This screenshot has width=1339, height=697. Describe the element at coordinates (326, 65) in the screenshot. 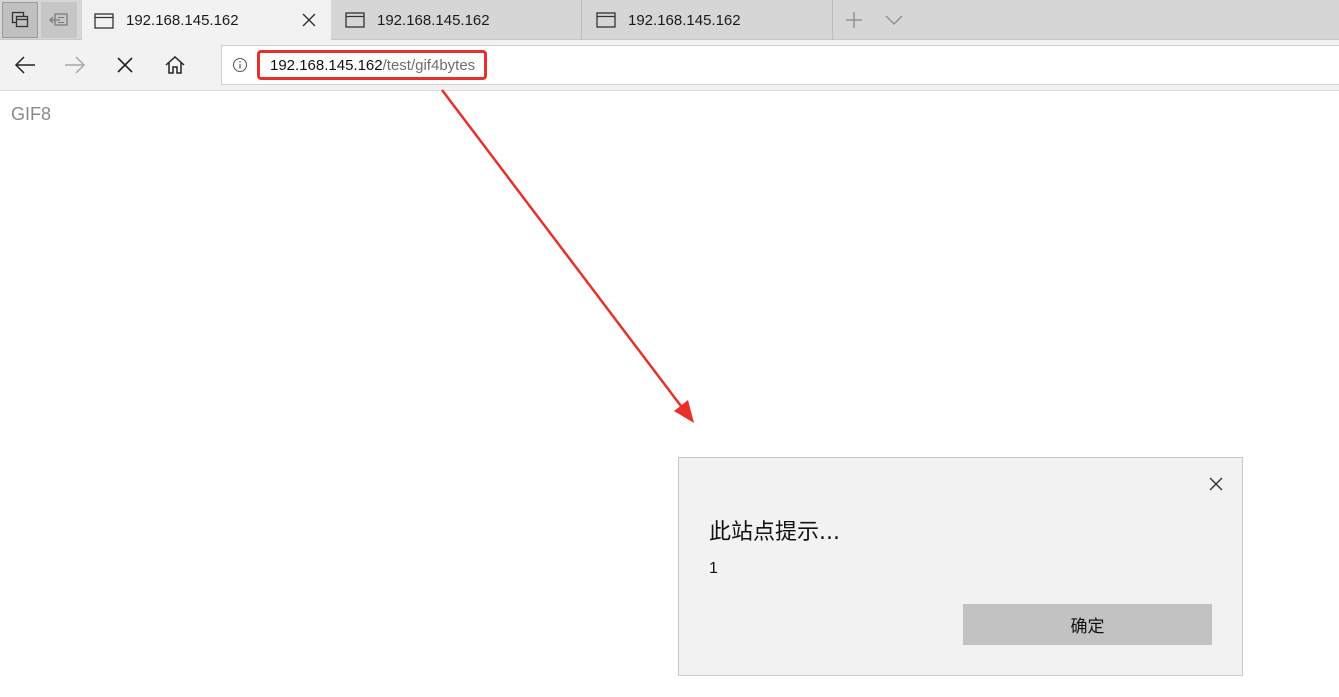

I see `url-host: 192.168.145.162` at that location.